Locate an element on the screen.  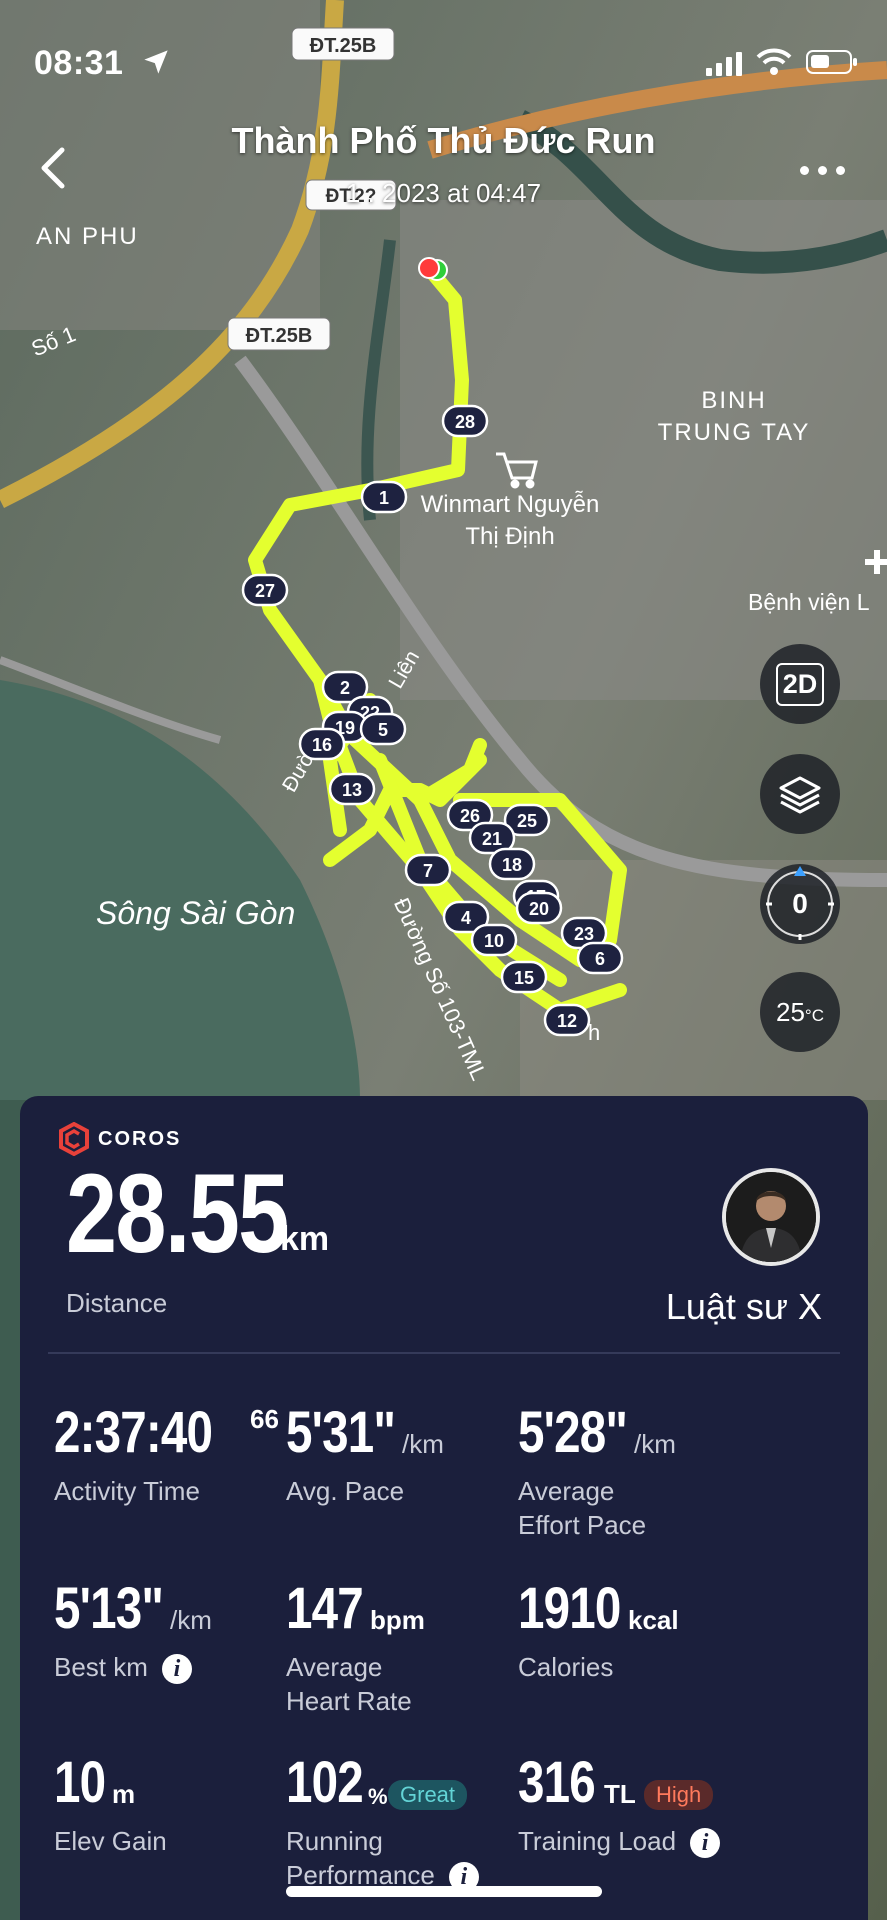
map-label: BINH is located at coordinates (733, 400).